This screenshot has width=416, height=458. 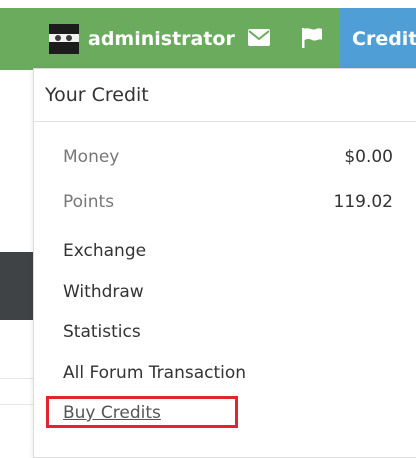 What do you see at coordinates (378, 39) in the screenshot?
I see `credit-button: Credit` at bounding box center [378, 39].